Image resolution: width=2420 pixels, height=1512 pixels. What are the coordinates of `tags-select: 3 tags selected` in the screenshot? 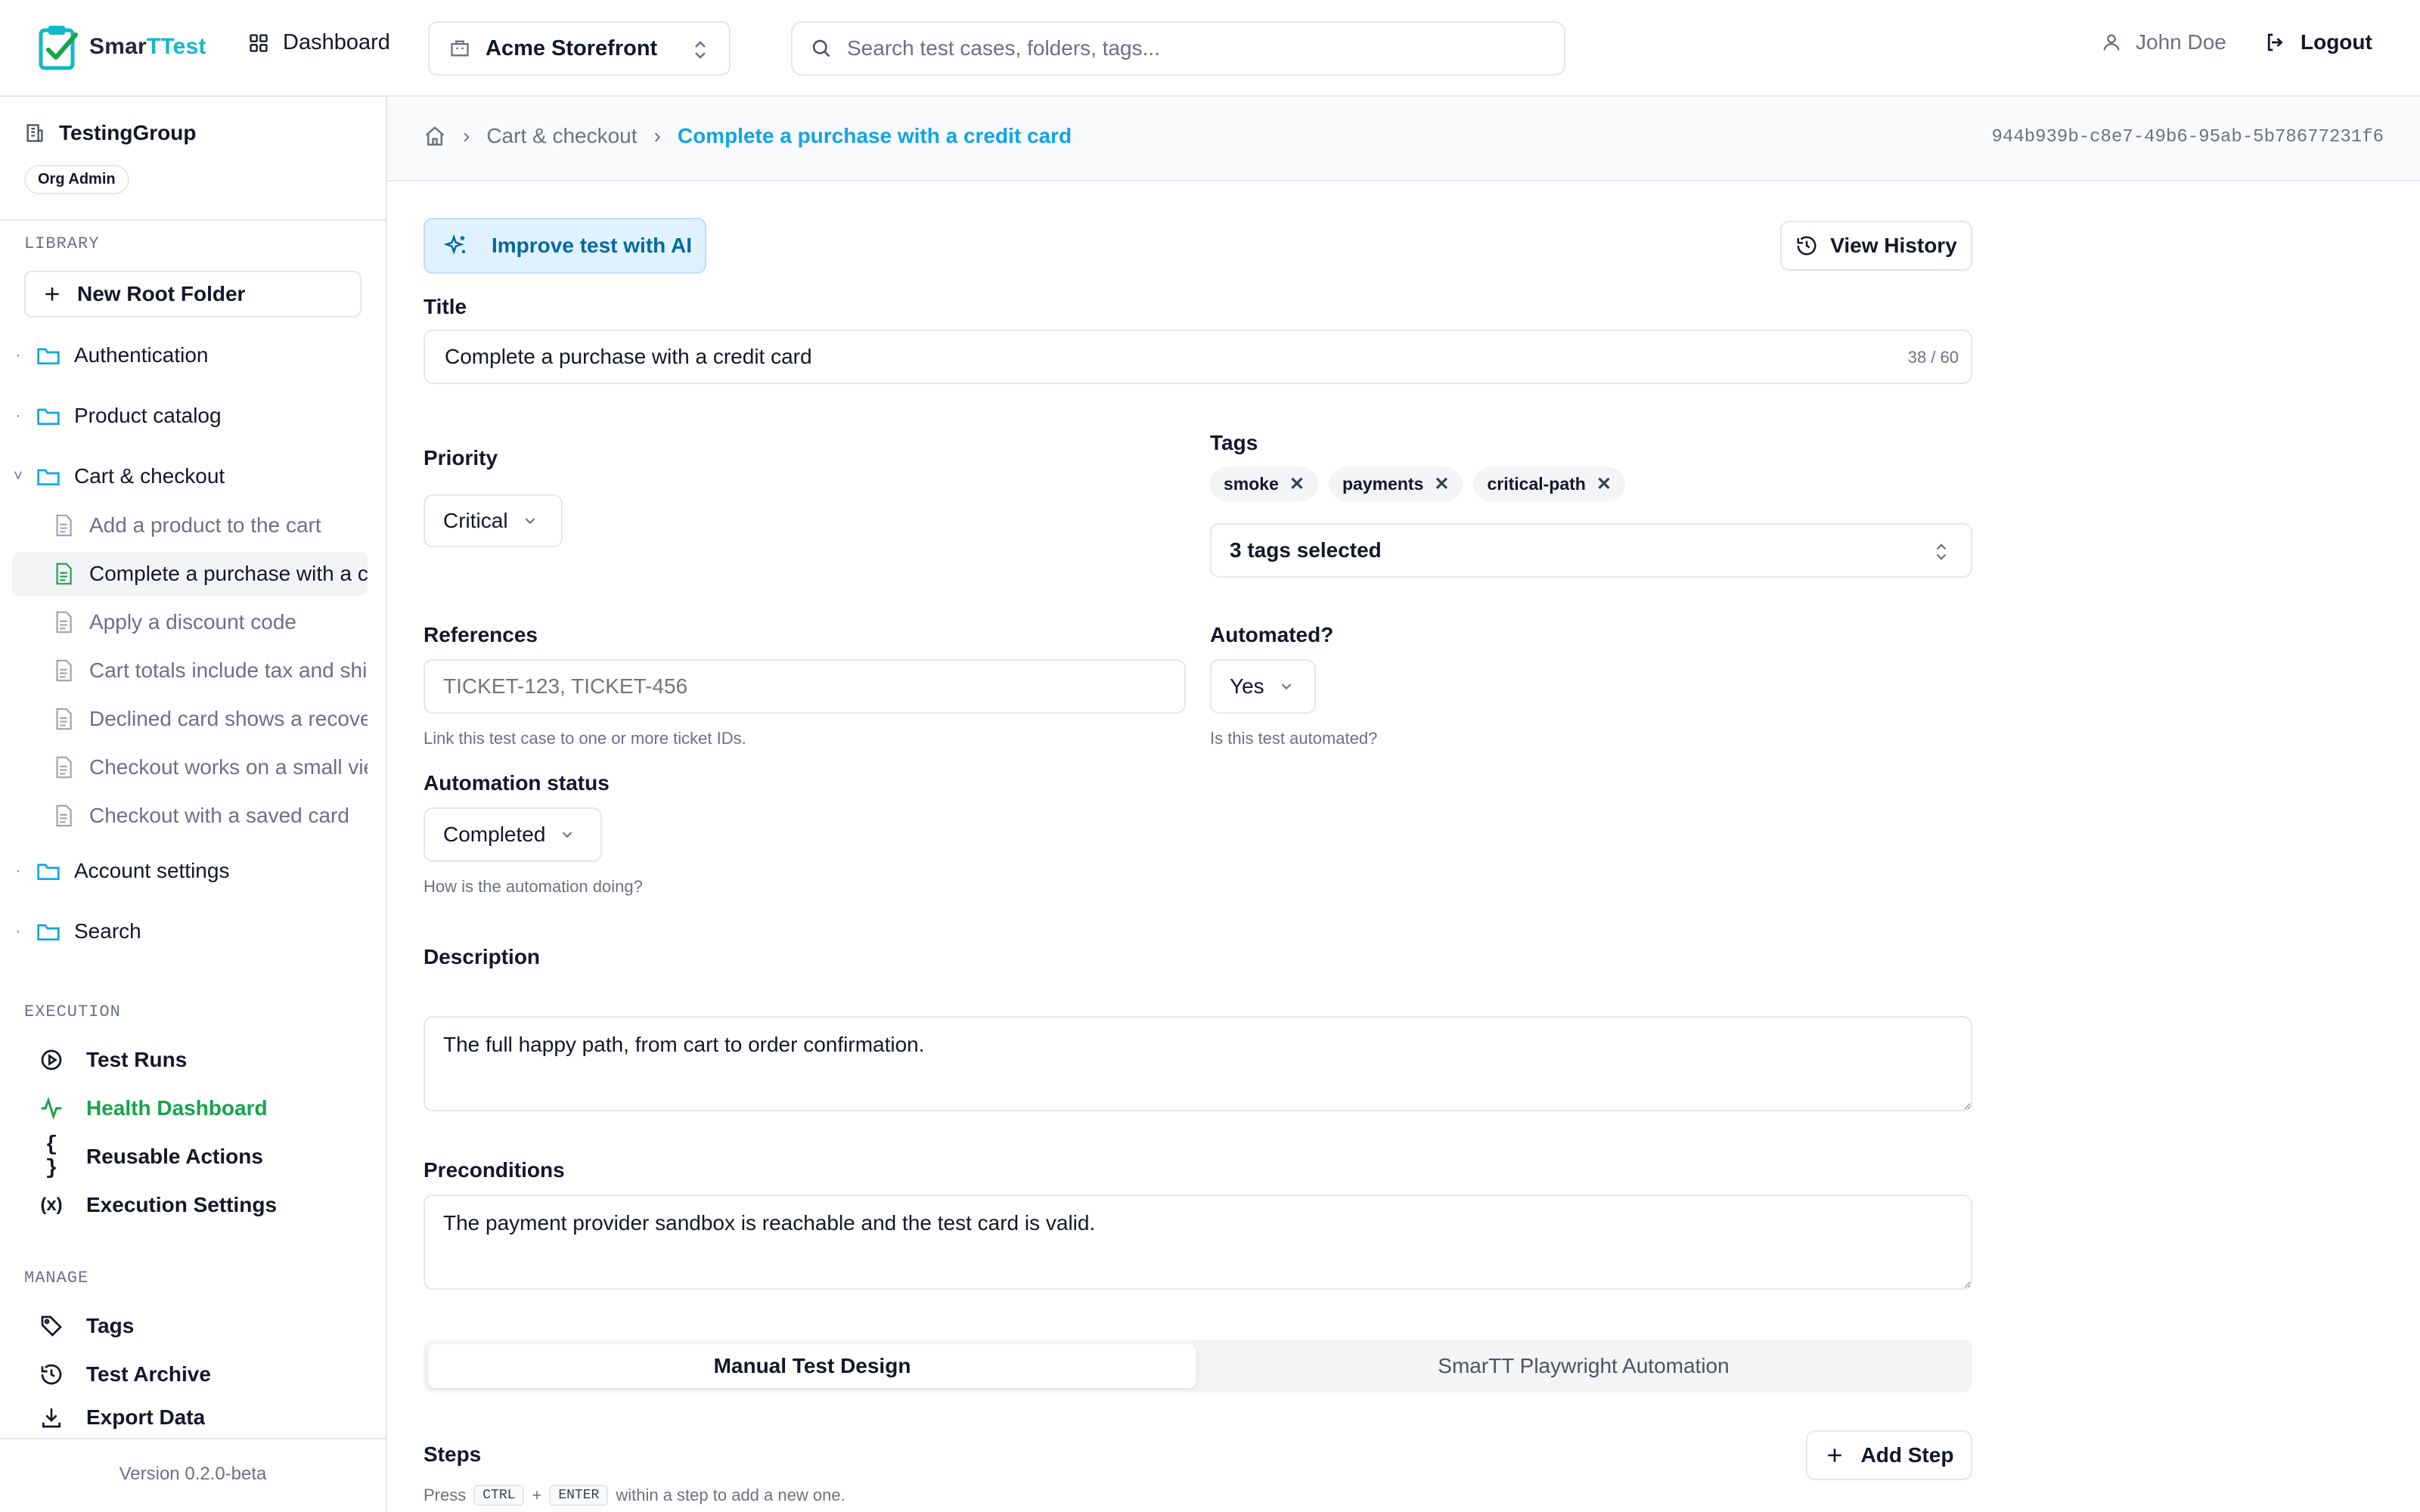 It's located at (1591, 551).